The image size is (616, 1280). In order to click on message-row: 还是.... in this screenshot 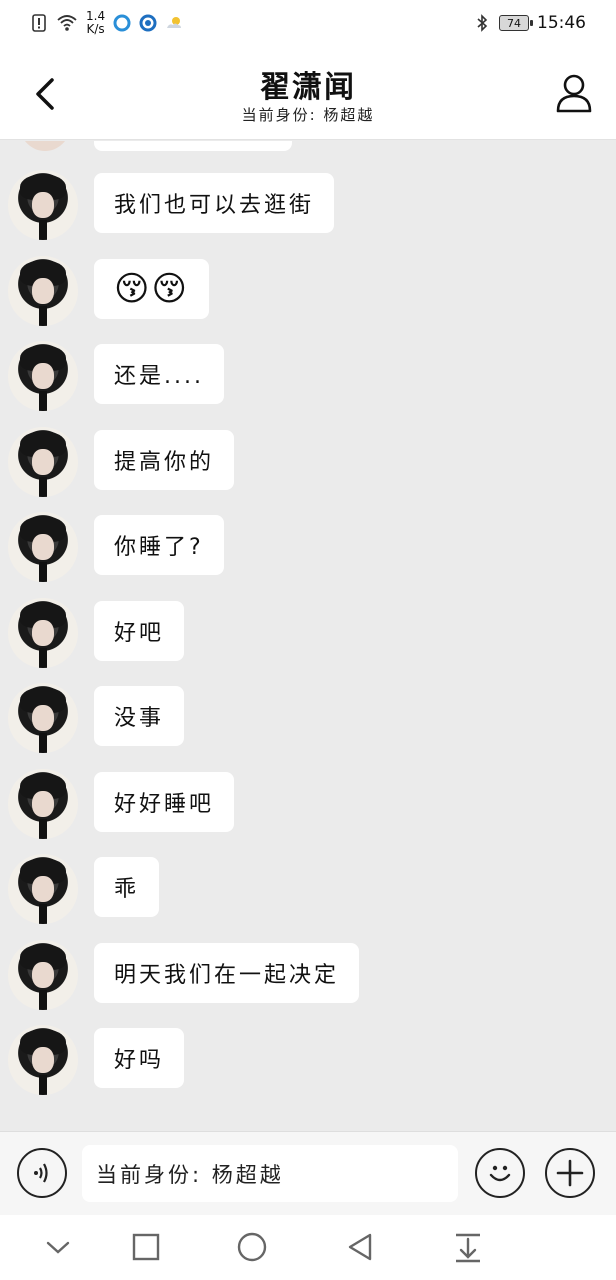, I will do `click(116, 376)`.